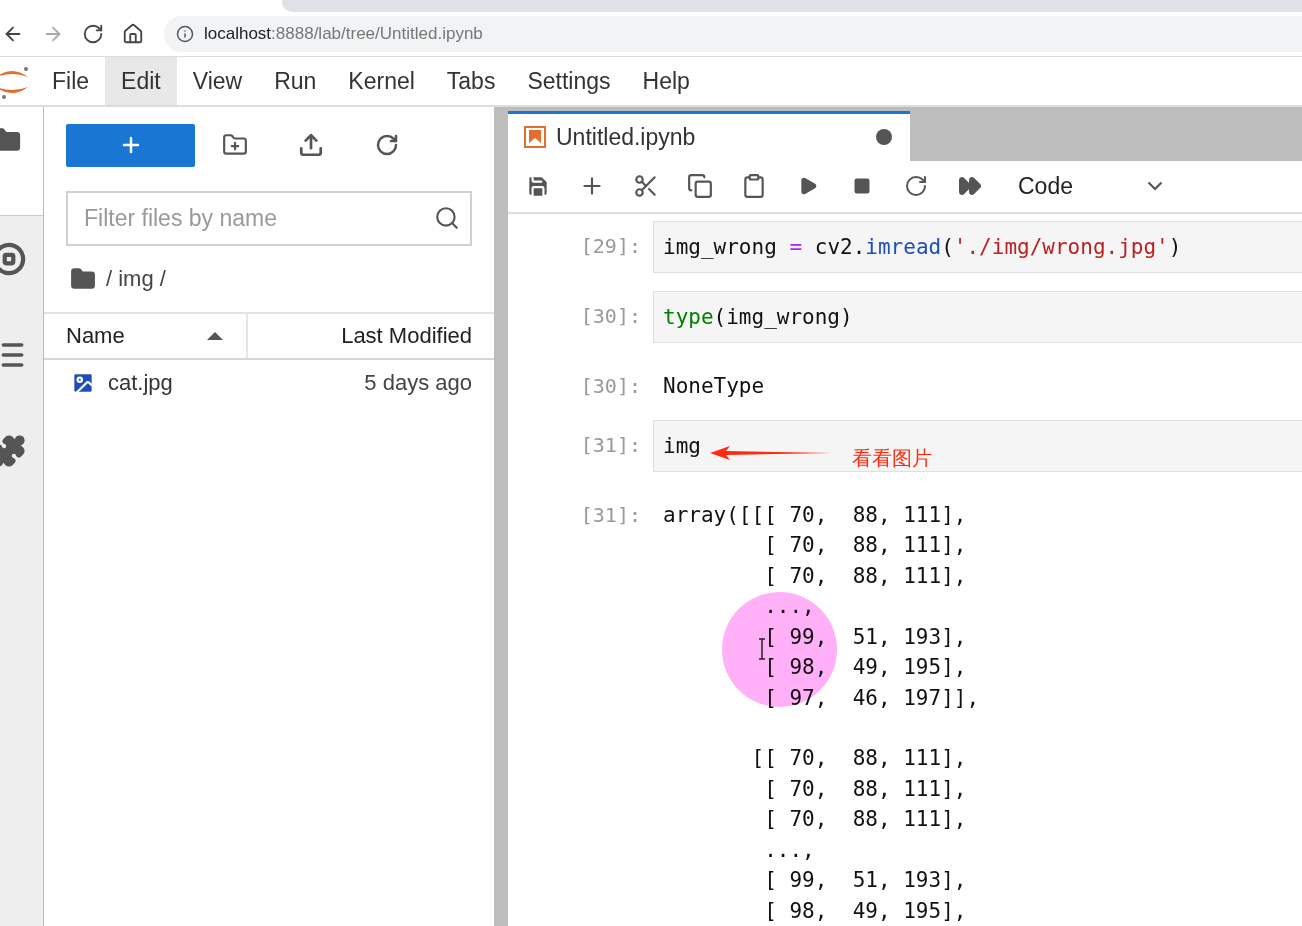  I want to click on column-header: Last Modified, so click(371, 336).